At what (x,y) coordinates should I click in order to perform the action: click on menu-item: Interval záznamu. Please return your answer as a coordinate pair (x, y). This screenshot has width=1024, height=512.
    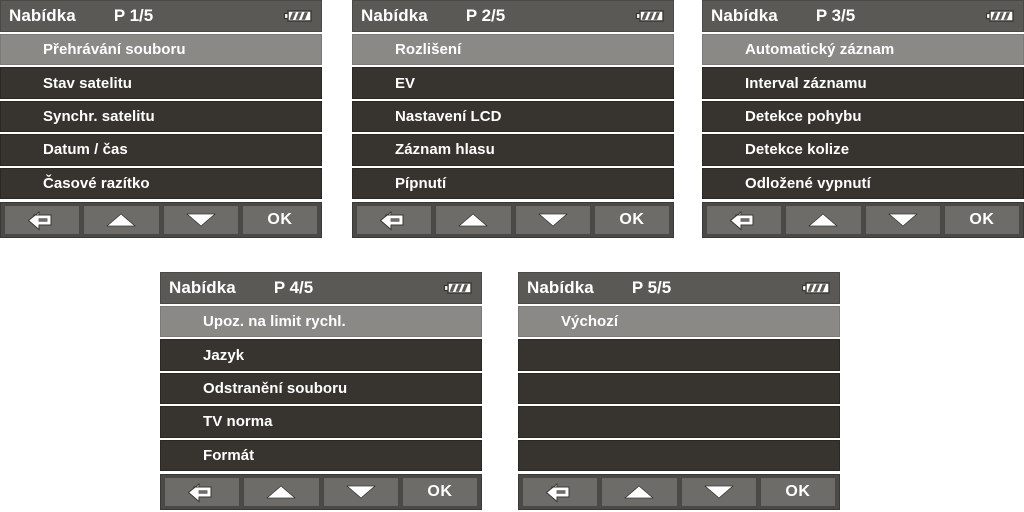
    Looking at the image, I should click on (863, 83).